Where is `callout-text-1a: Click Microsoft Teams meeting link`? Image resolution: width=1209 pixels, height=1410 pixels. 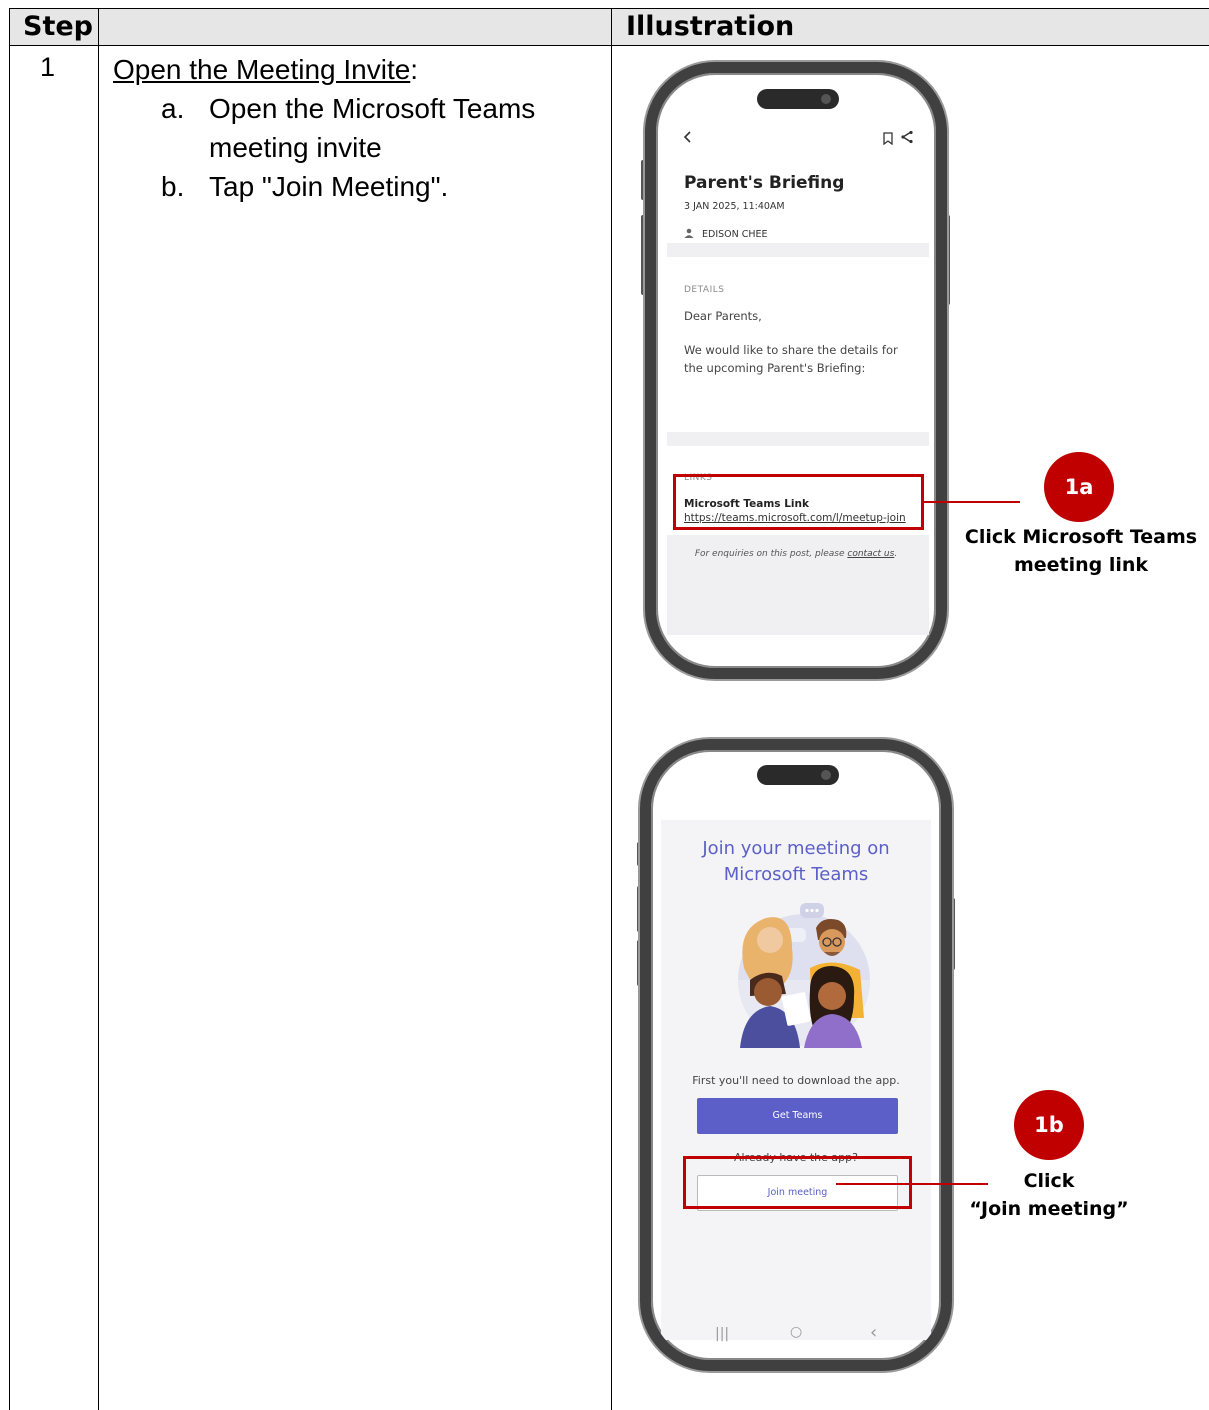 callout-text-1a: Click Microsoft Teams meeting link is located at coordinates (1081, 551).